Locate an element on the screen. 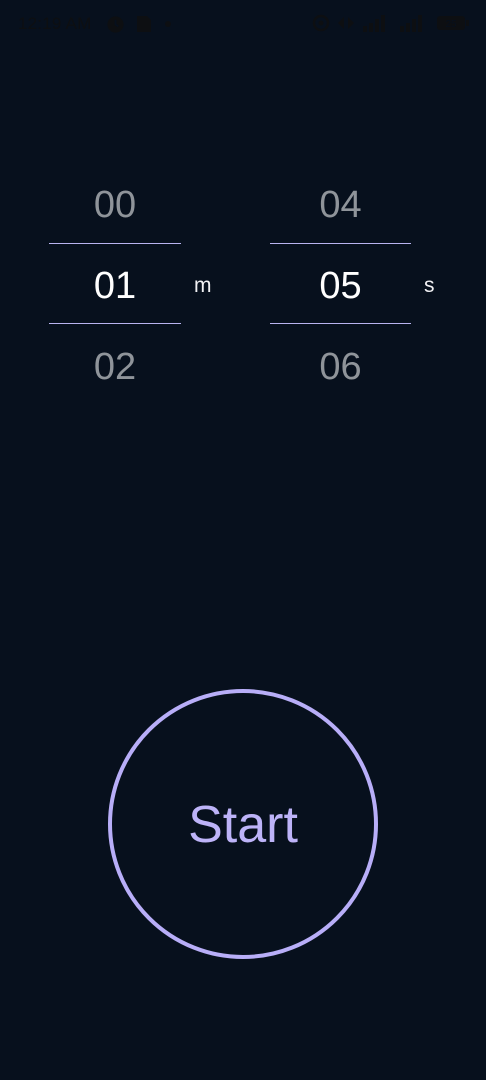 The width and height of the screenshot is (486, 1080). minutes-picker: 00 01 02 is located at coordinates (115, 286).